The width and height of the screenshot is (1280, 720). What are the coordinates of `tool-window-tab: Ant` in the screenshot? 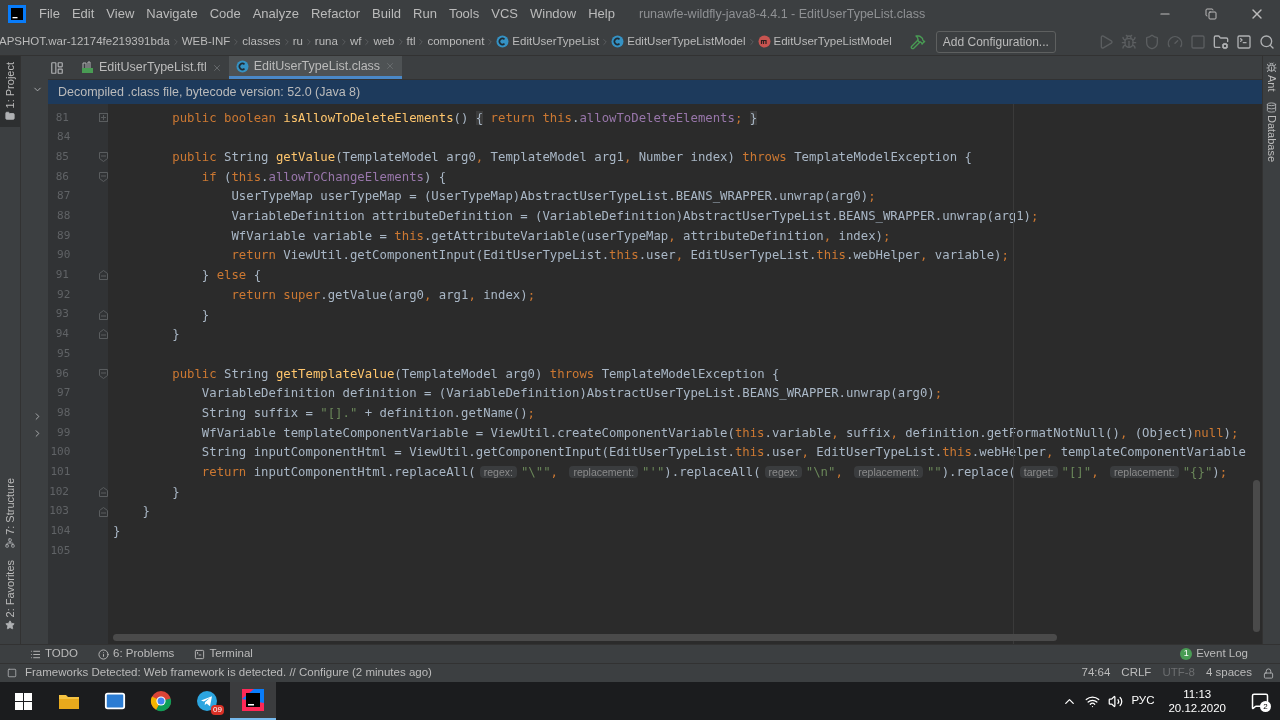 It's located at (1271, 77).